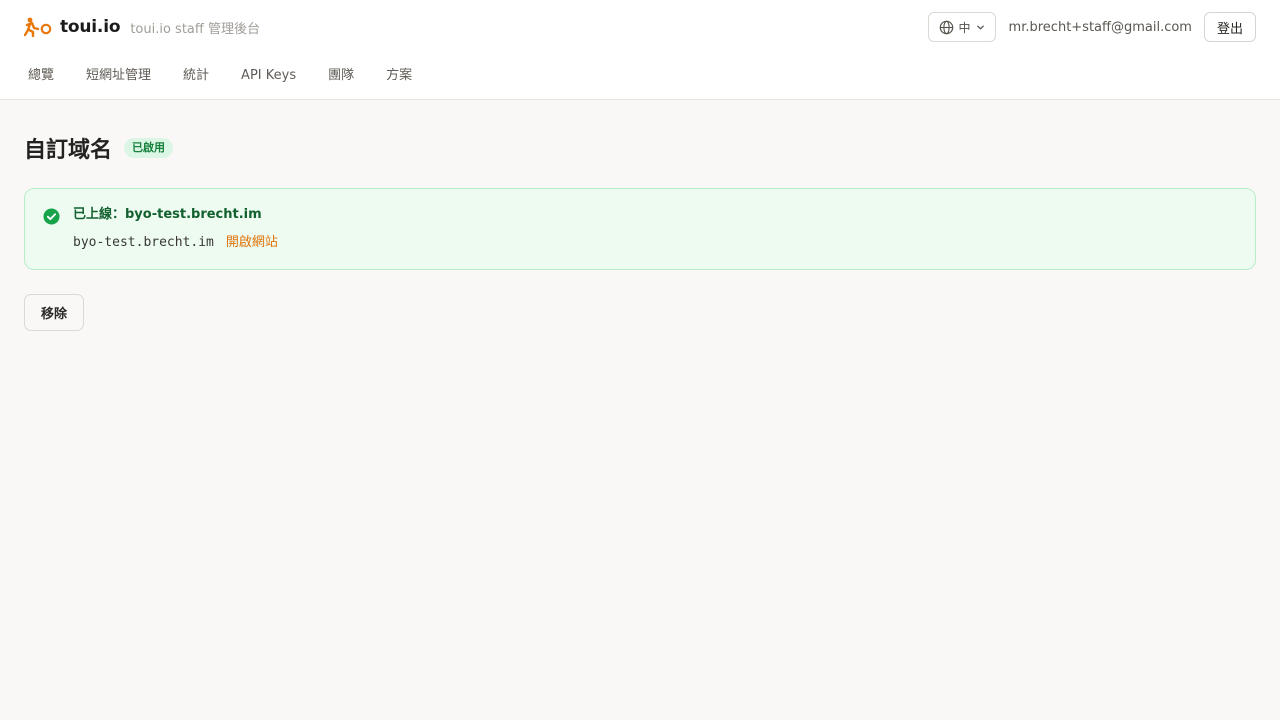  What do you see at coordinates (268, 76) in the screenshot?
I see `nav-item-api-keys: API Keys` at bounding box center [268, 76].